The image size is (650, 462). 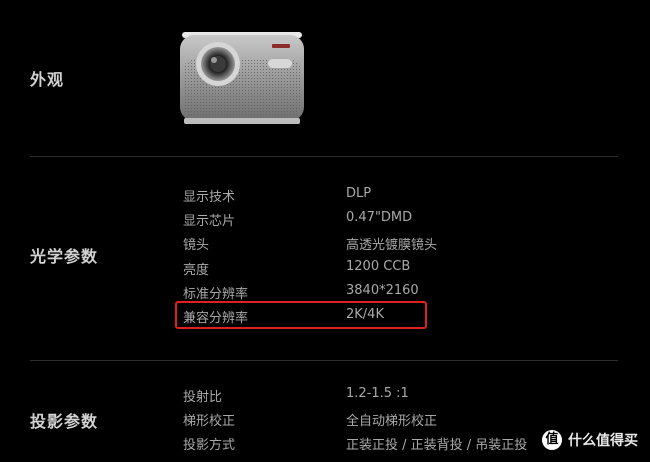 I want to click on projector-image, so click(x=242, y=78).